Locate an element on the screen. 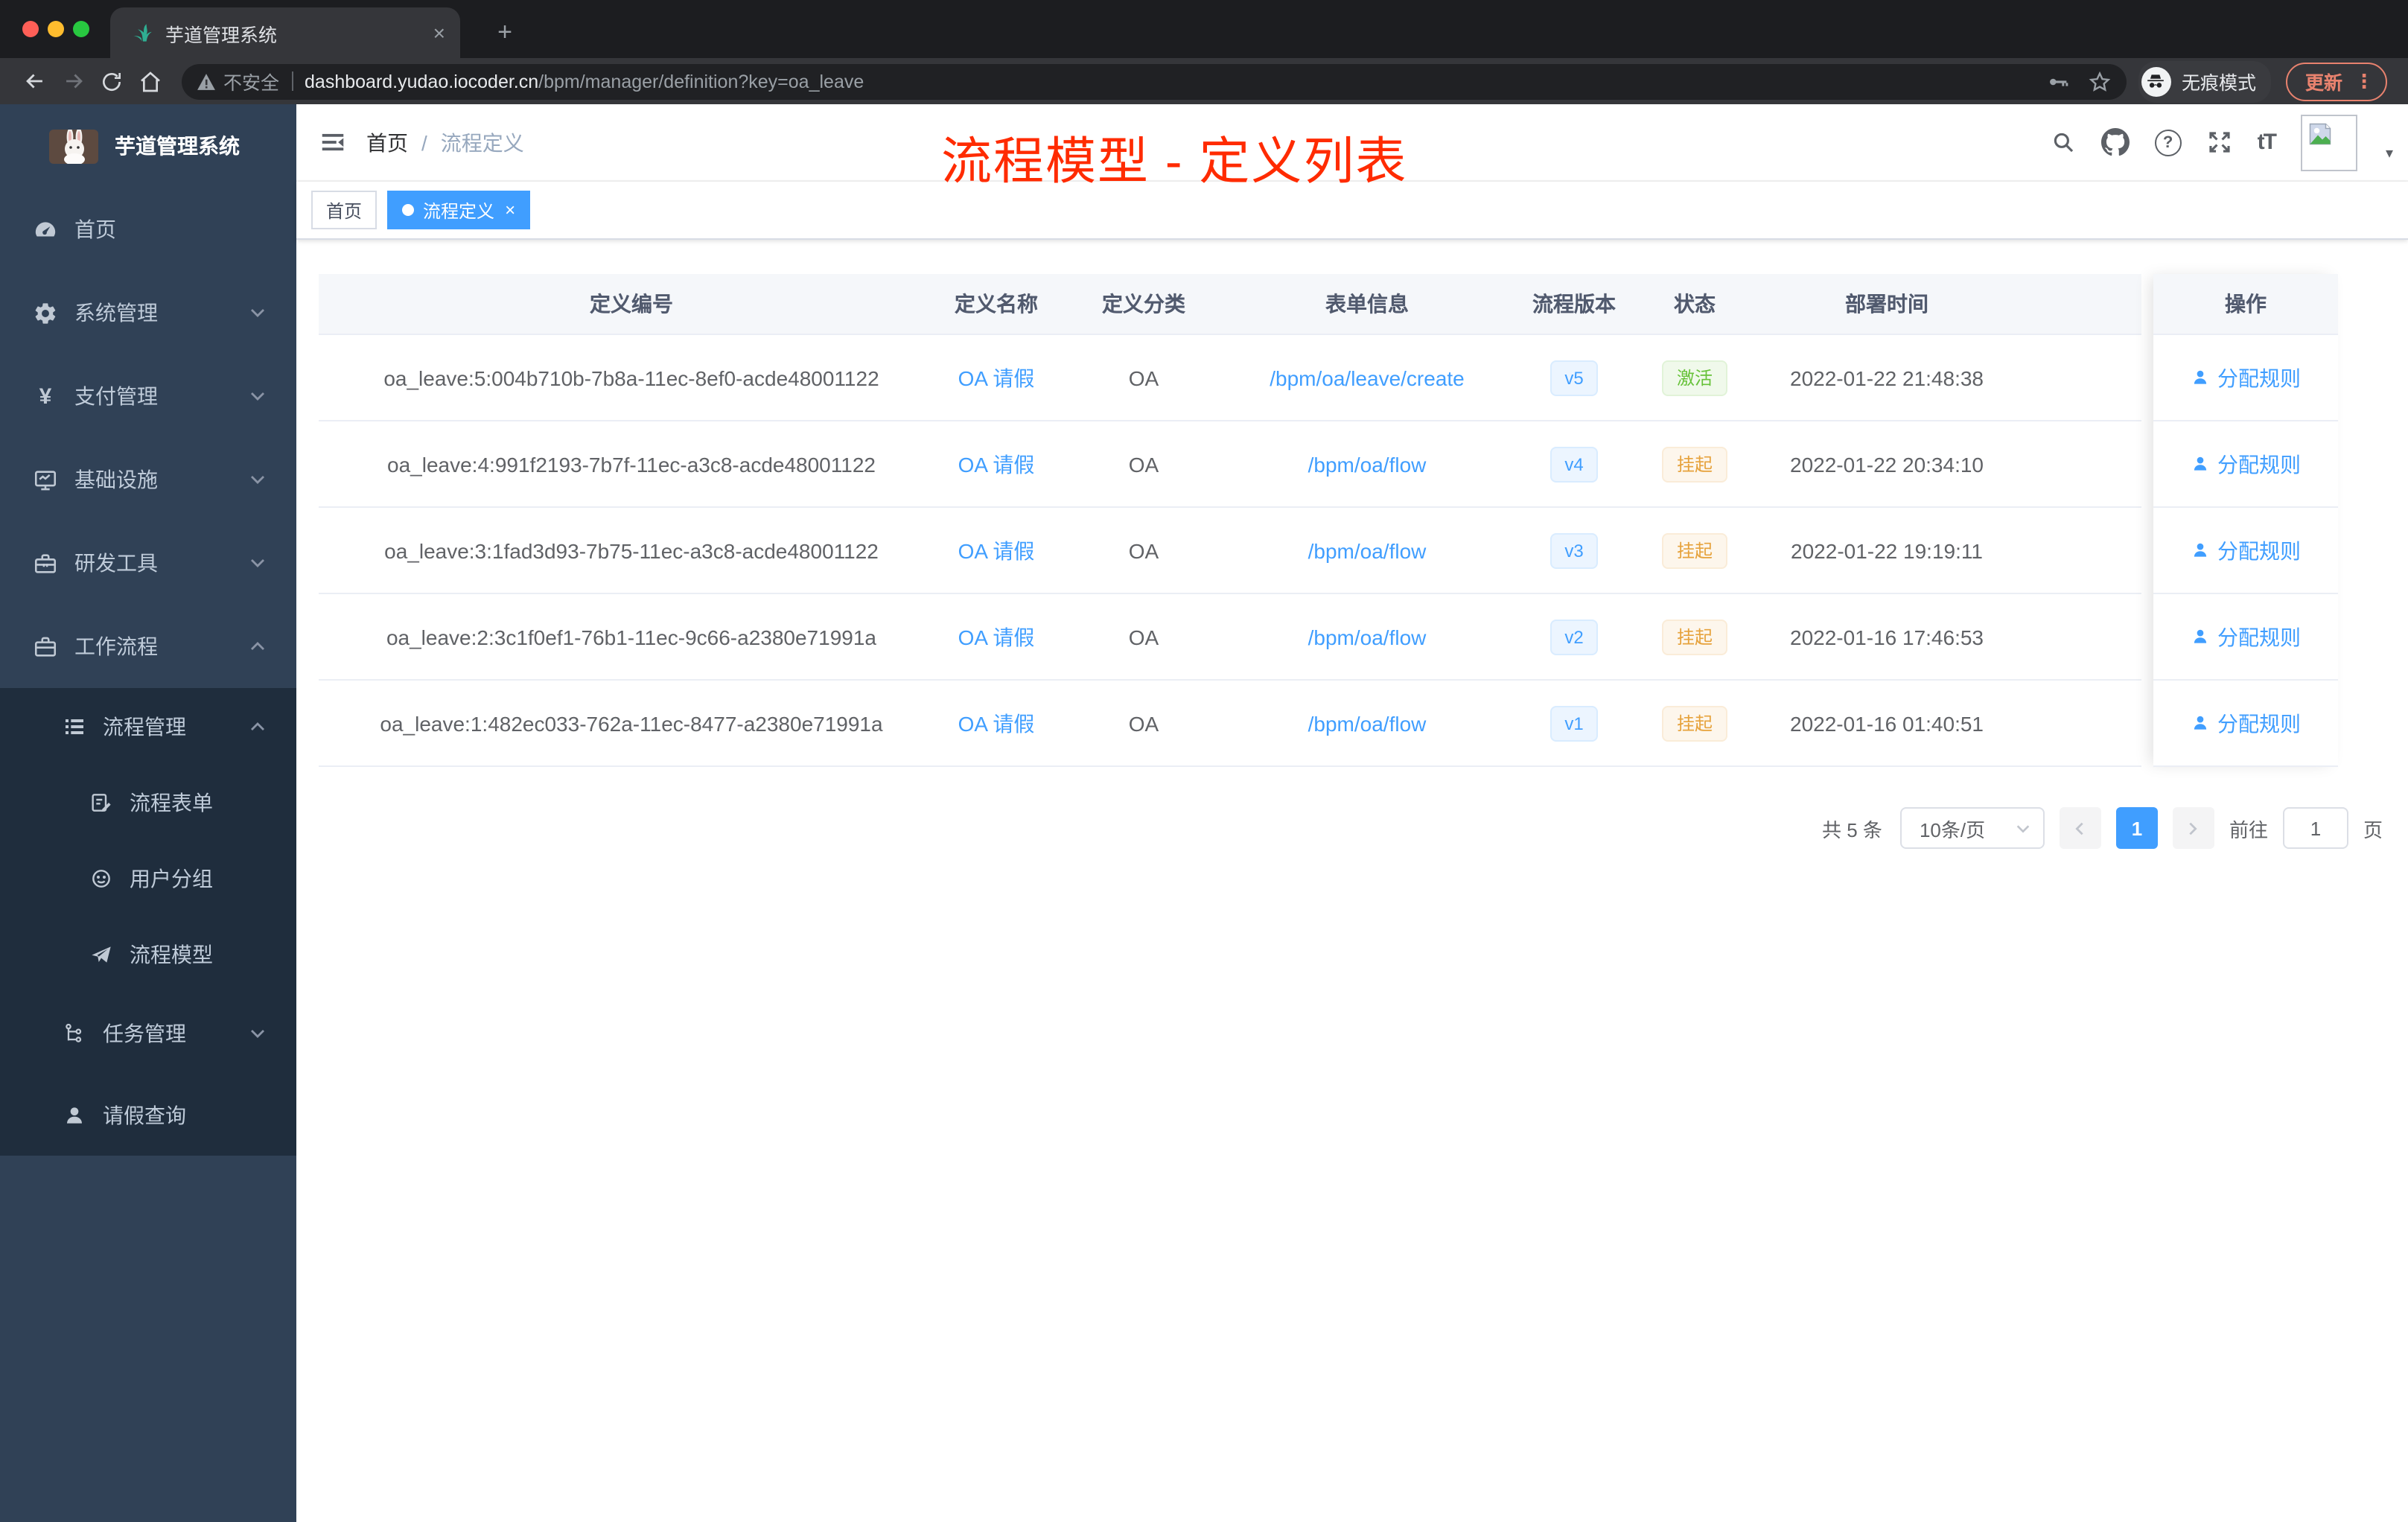 This screenshot has height=1522, width=2408. page-size-select: 10条/页 is located at coordinates (1972, 828).